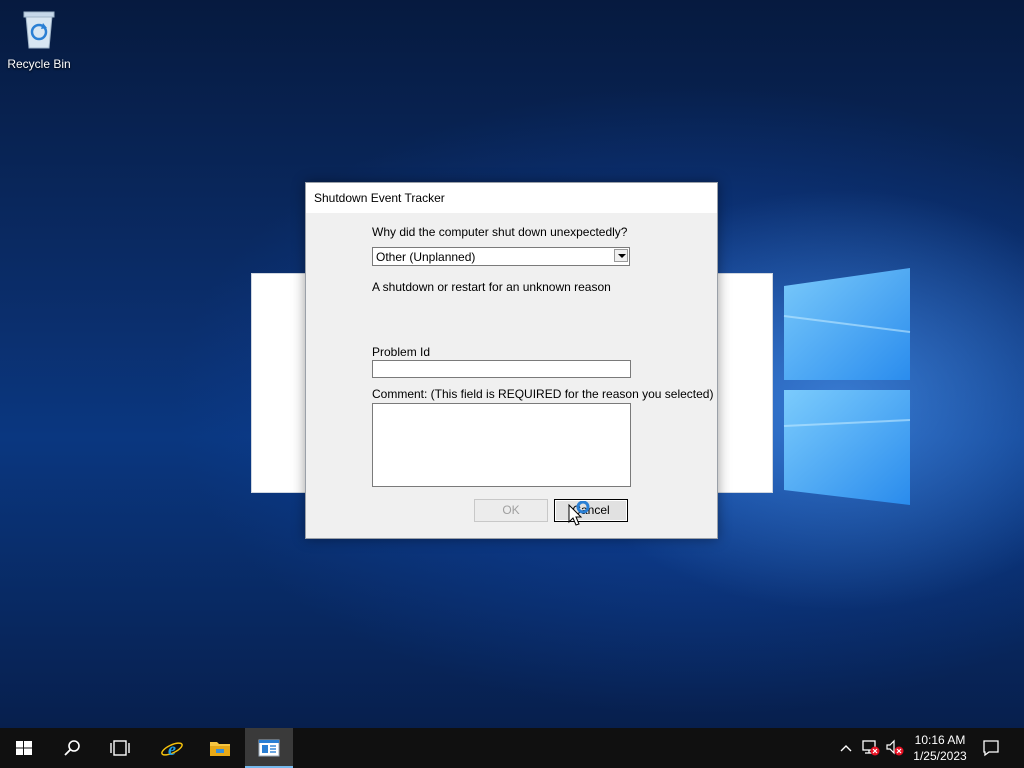 Image resolution: width=1024 pixels, height=768 pixels. What do you see at coordinates (621, 255) in the screenshot?
I see `chevron-down-icon` at bounding box center [621, 255].